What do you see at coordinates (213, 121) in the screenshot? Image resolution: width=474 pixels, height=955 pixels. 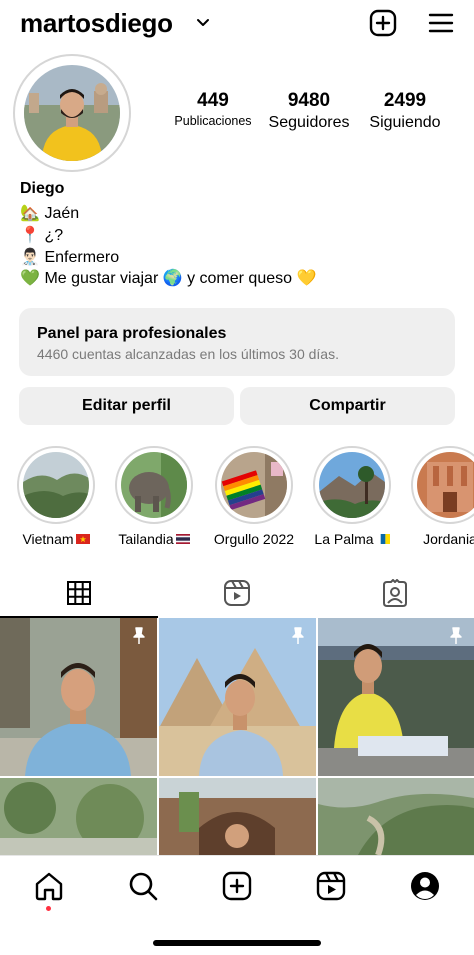 I see `stat-posts-label: Publicaciones` at bounding box center [213, 121].